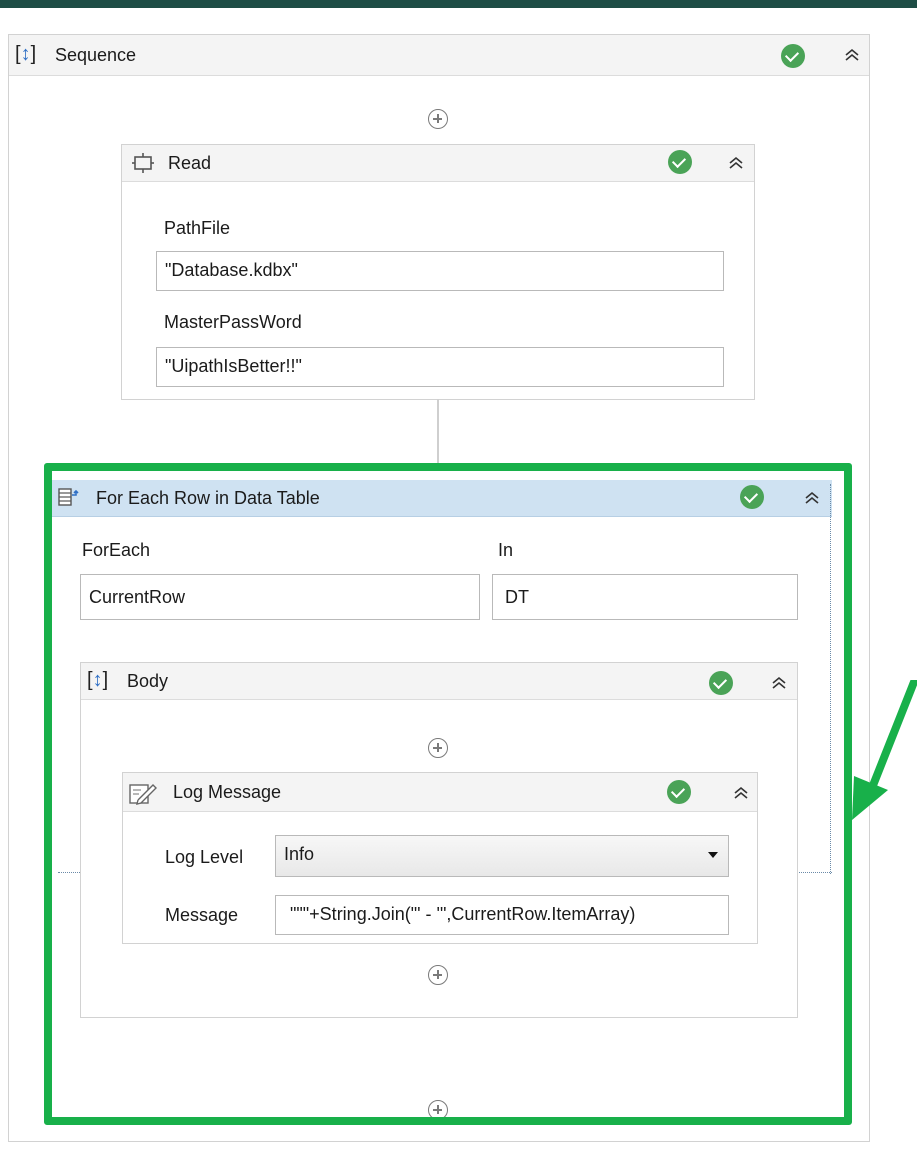 The width and height of the screenshot is (917, 1156). Describe the element at coordinates (440, 367) in the screenshot. I see `masterpassword-input: "UipathIsBetter!!"` at that location.